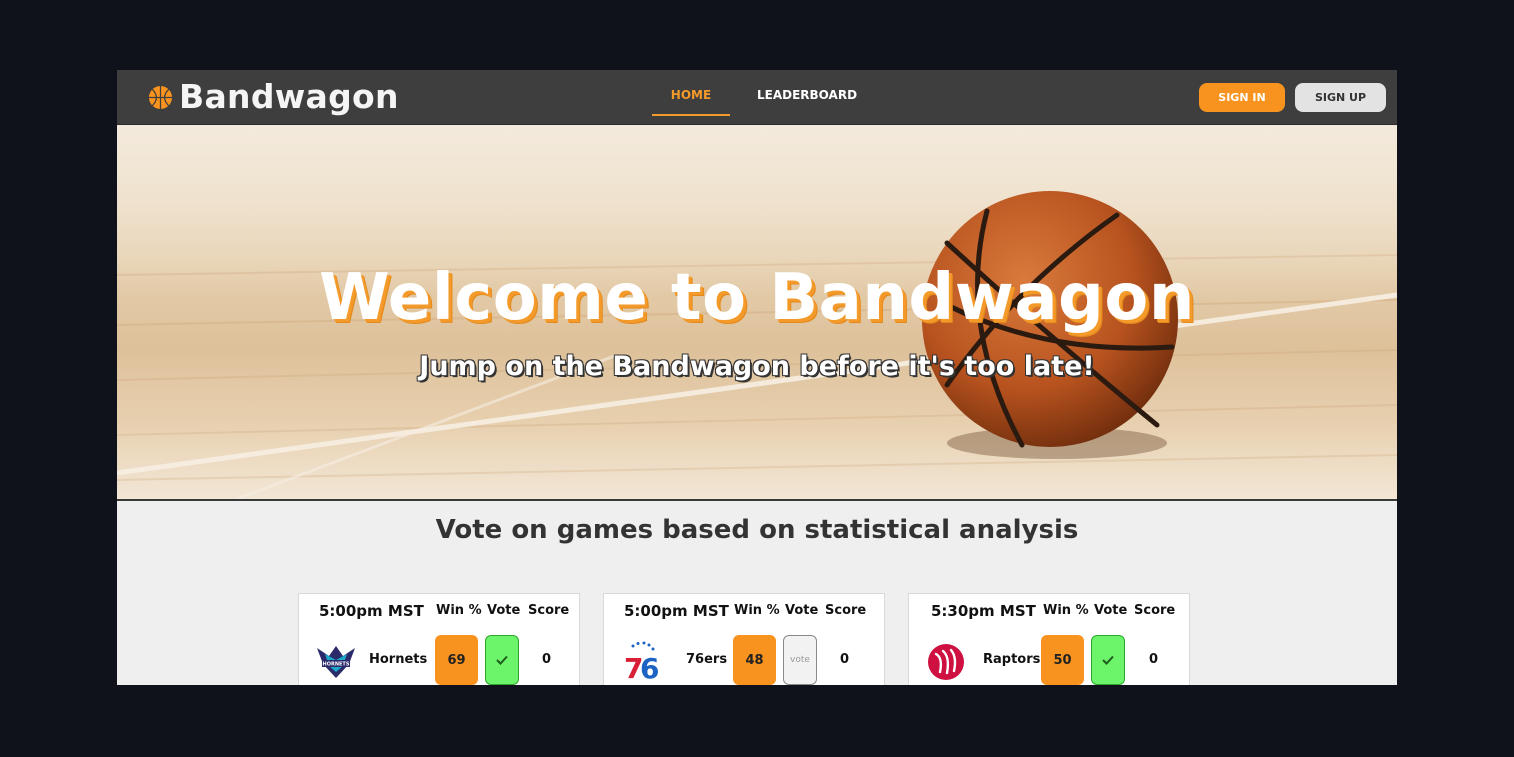  I want to click on team-name: Hornets, so click(398, 659).